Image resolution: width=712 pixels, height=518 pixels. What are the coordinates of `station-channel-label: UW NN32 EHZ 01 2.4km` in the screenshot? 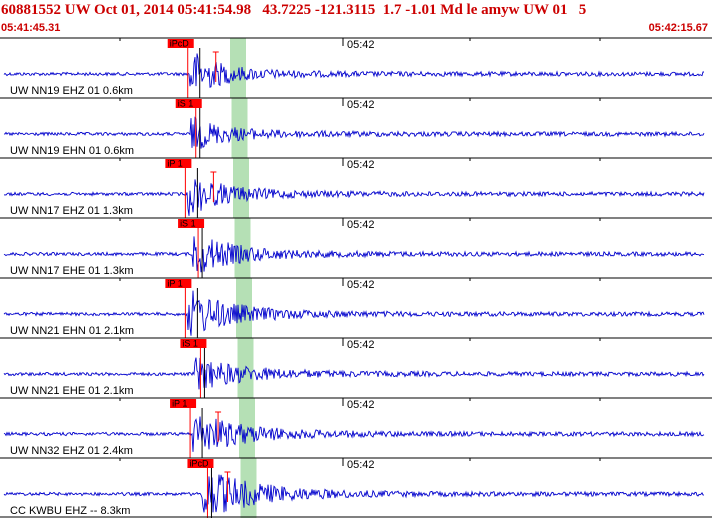 It's located at (71, 451).